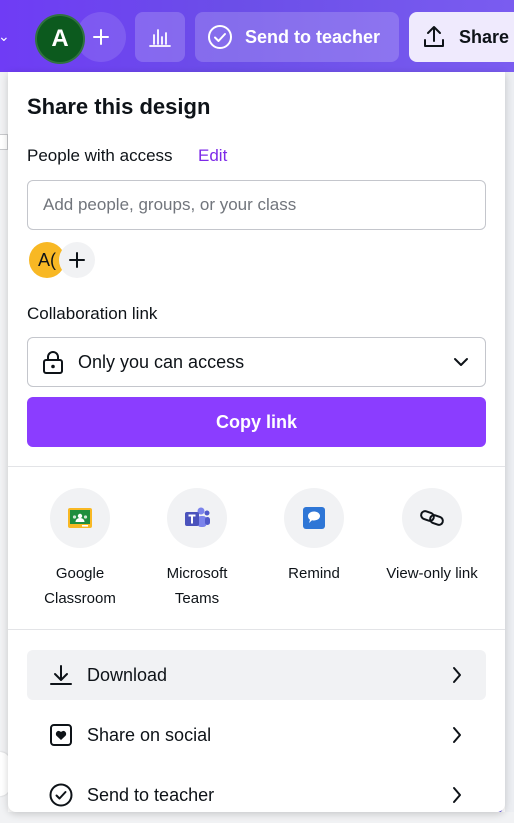  What do you see at coordinates (5, 36) in the screenshot?
I see `chevron-down-icon: ⌄` at bounding box center [5, 36].